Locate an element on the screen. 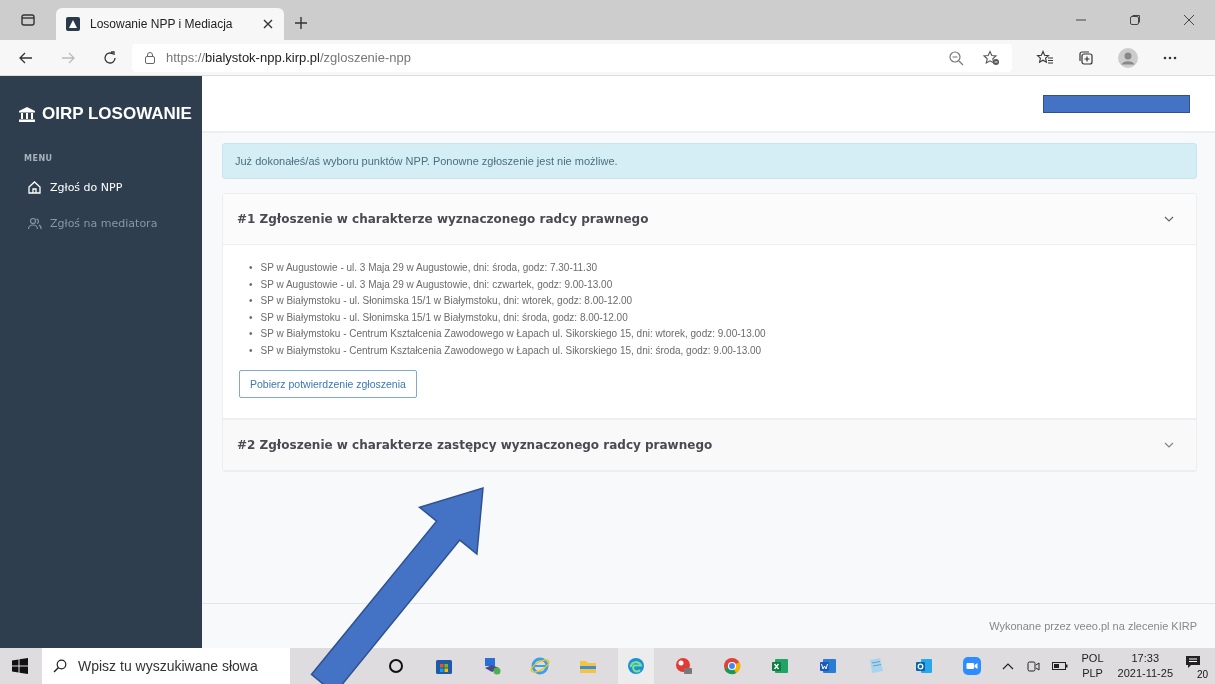 This screenshot has width=1215, height=684. list-item: SP w Augustowie - ul. 3 Maja 29 w Augustowie, dni: środa, godz: 7.30-11.30 is located at coordinates (428, 268).